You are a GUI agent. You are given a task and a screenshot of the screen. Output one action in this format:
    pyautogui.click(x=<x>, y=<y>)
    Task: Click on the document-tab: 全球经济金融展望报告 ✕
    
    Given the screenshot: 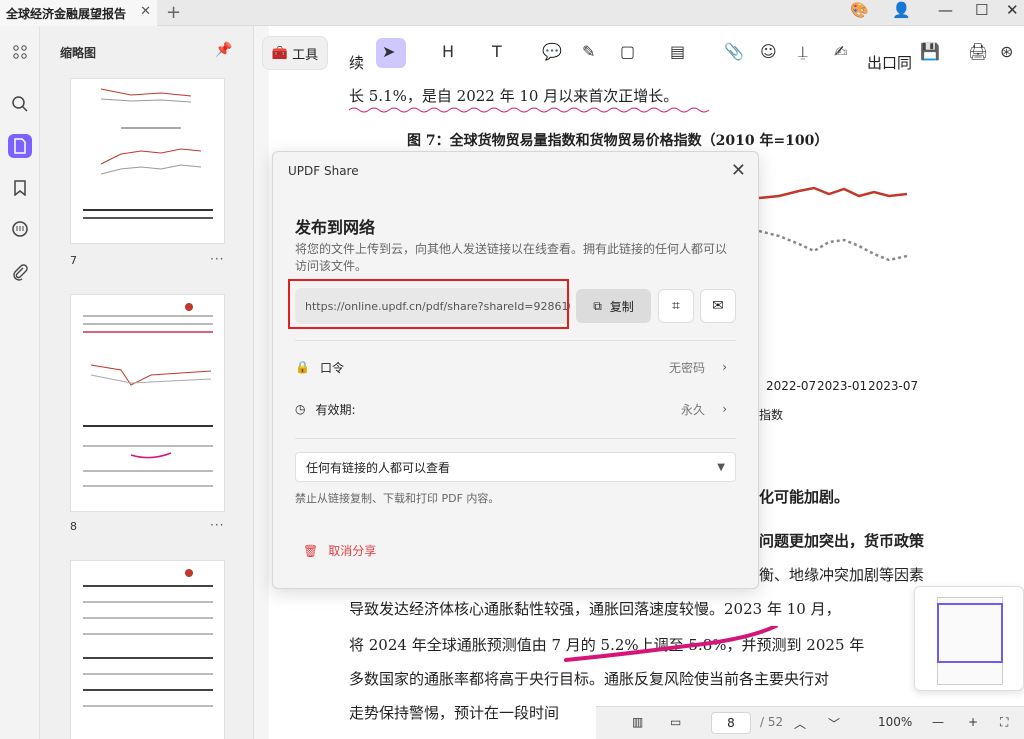 What is the action you would take?
    pyautogui.click(x=78, y=13)
    